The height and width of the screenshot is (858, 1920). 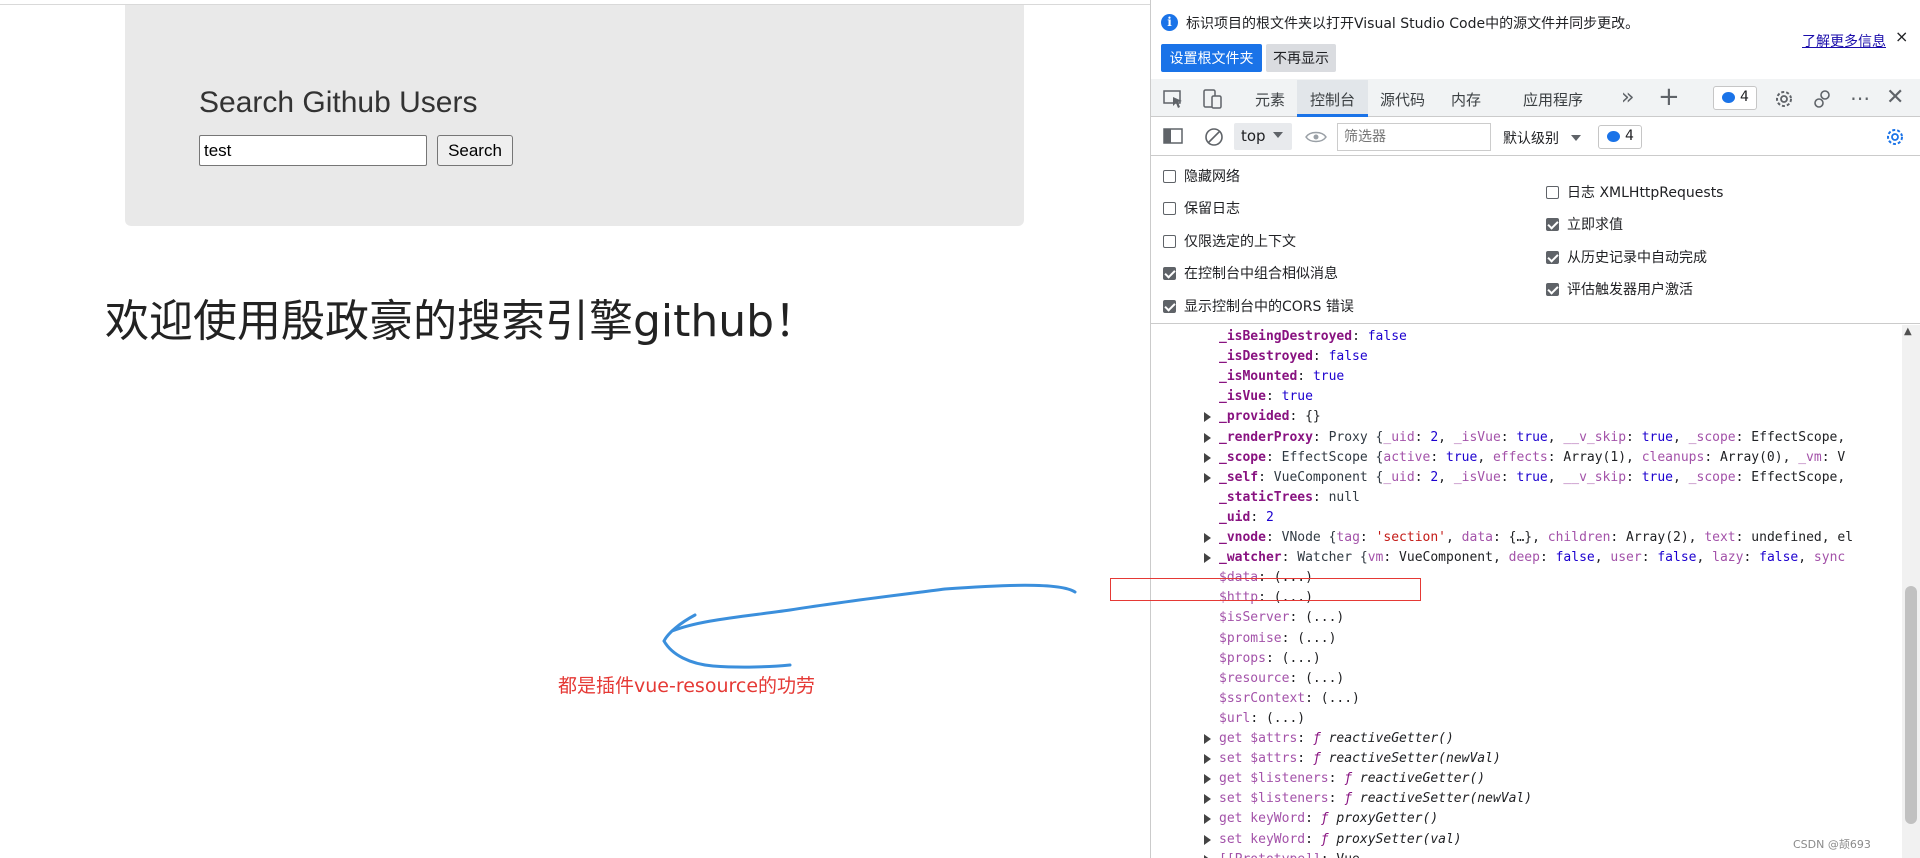 What do you see at coordinates (1454, 537) in the screenshot?
I see `property-value-part: ,` at bounding box center [1454, 537].